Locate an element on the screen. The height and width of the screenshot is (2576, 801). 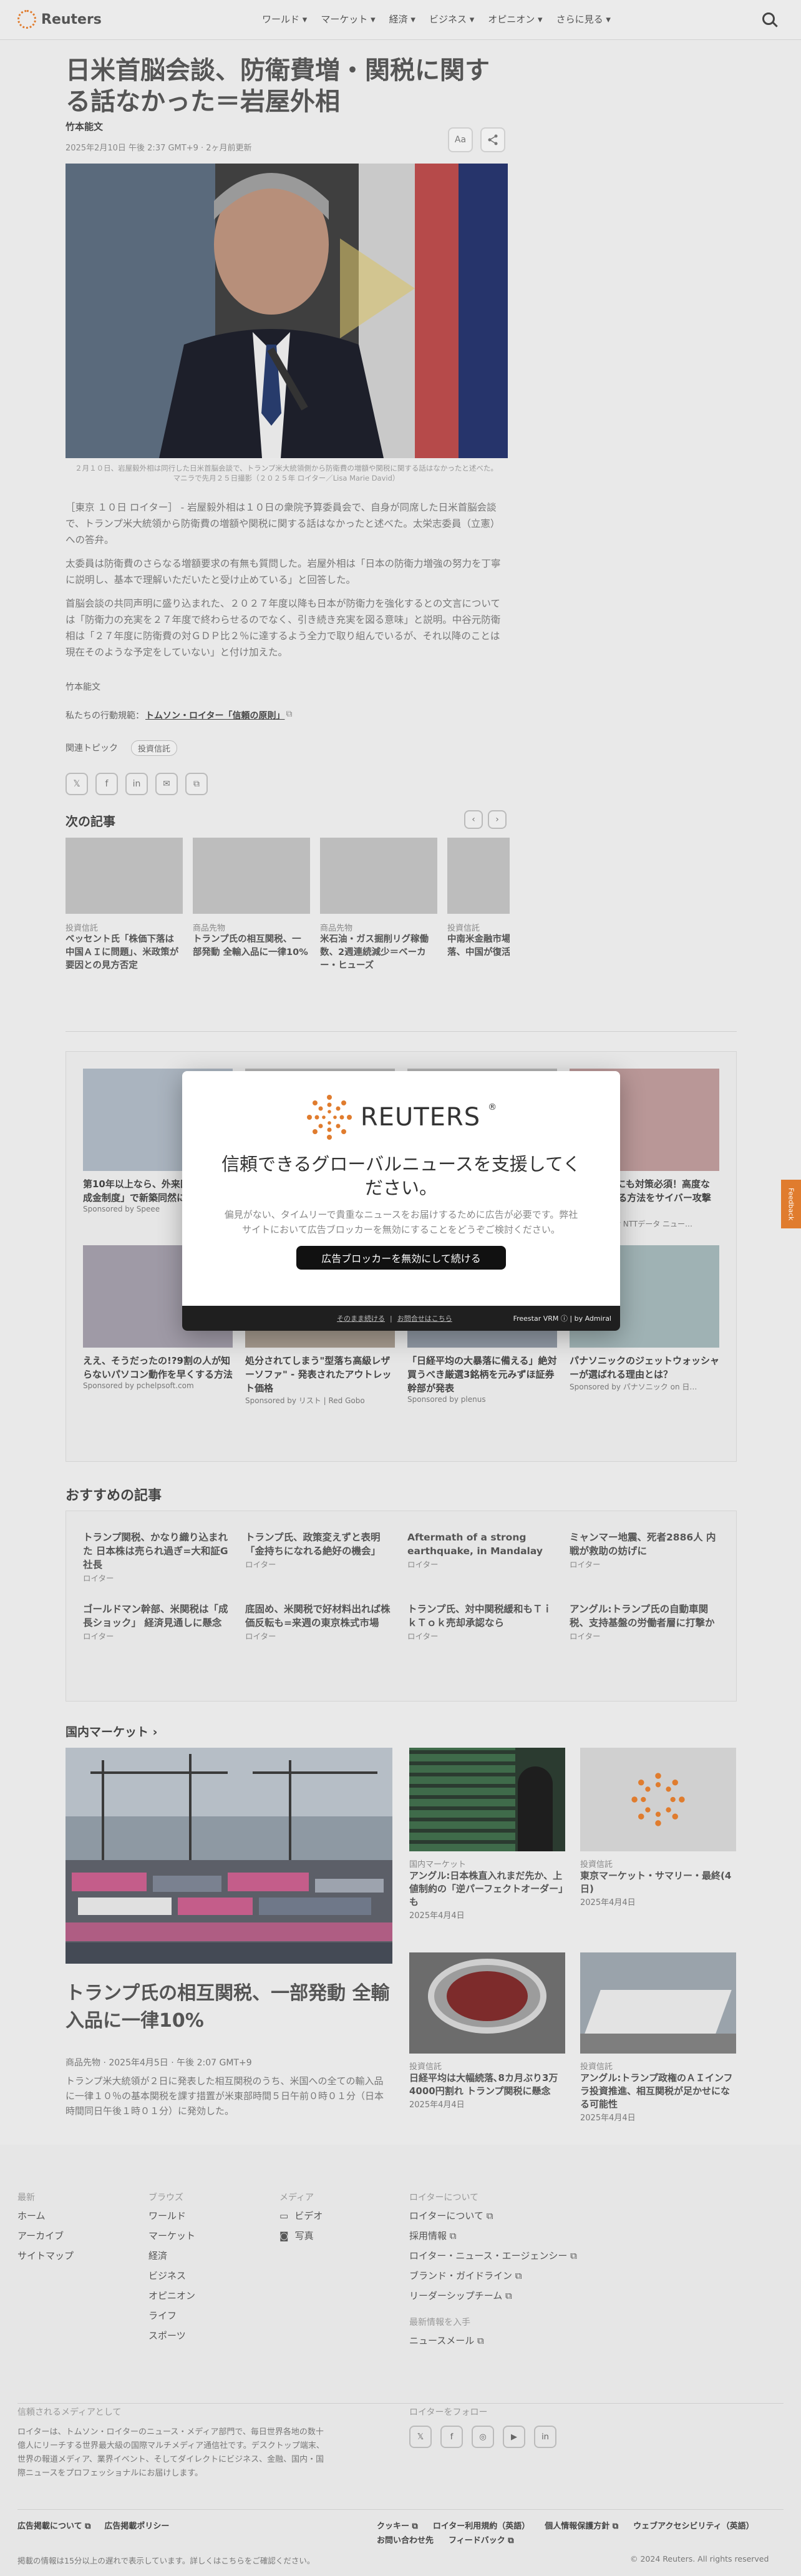
footer-link: 採用情報 ⧉ is located at coordinates (493, 2236).